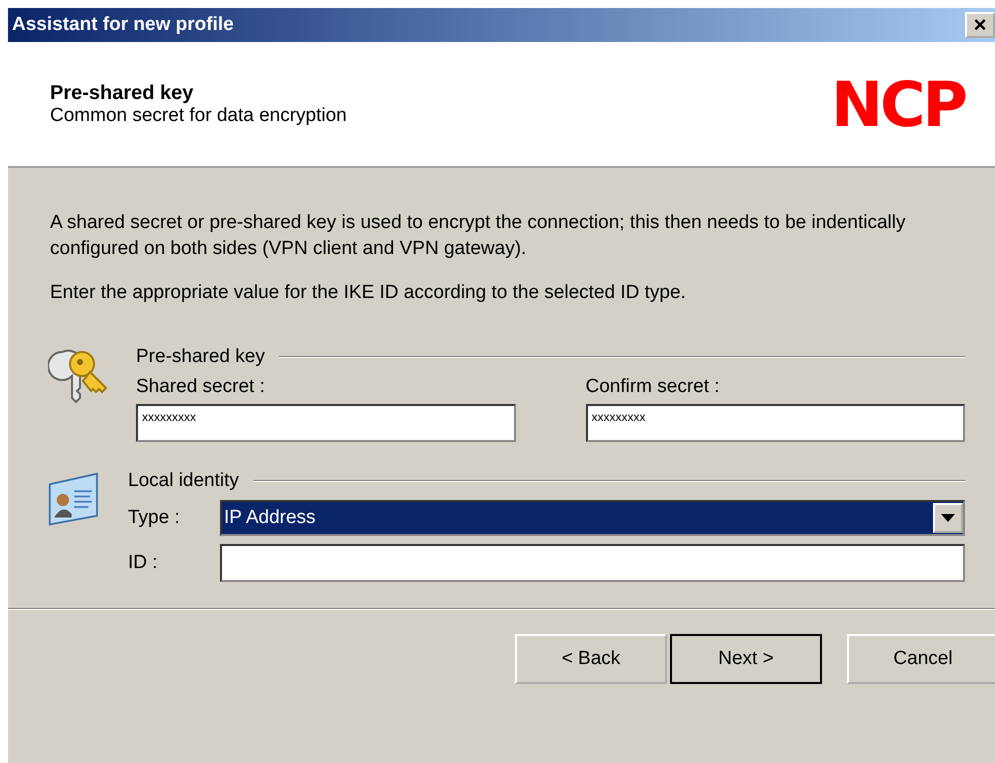  I want to click on shared-secret-field: xxxxxxxxx, so click(326, 423).